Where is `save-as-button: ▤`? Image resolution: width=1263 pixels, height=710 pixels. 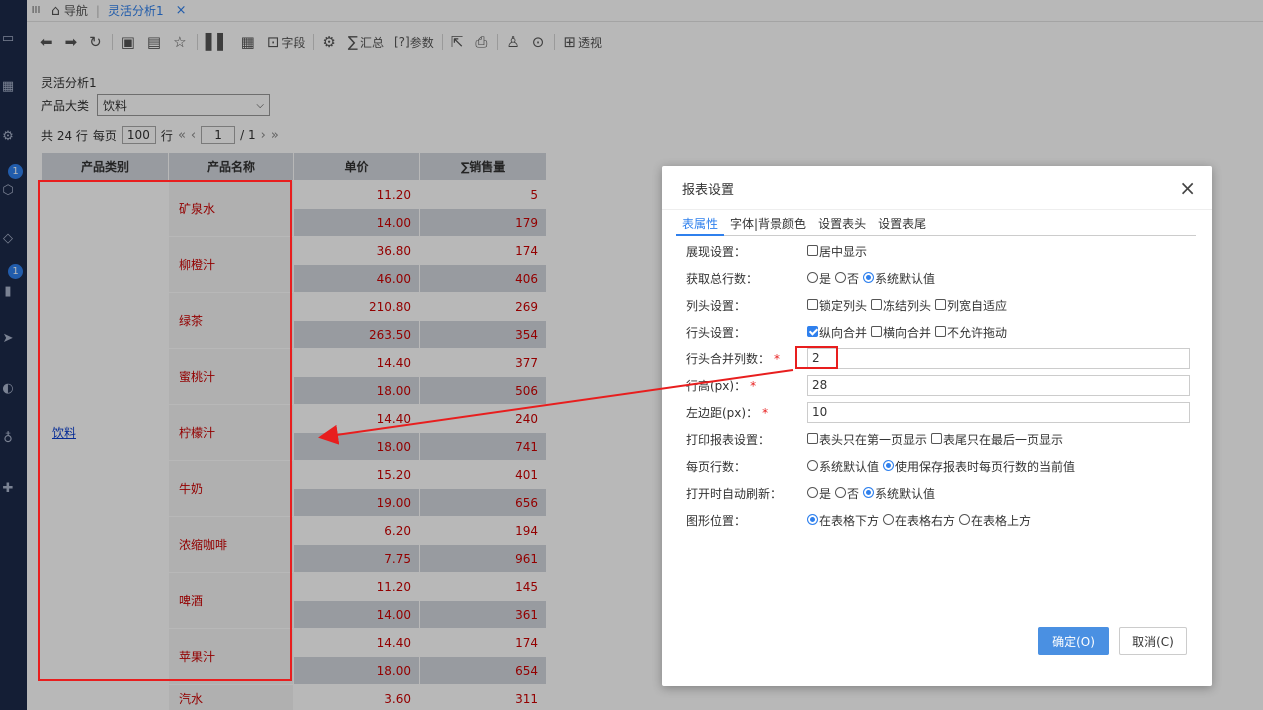 save-as-button: ▤ is located at coordinates (155, 42).